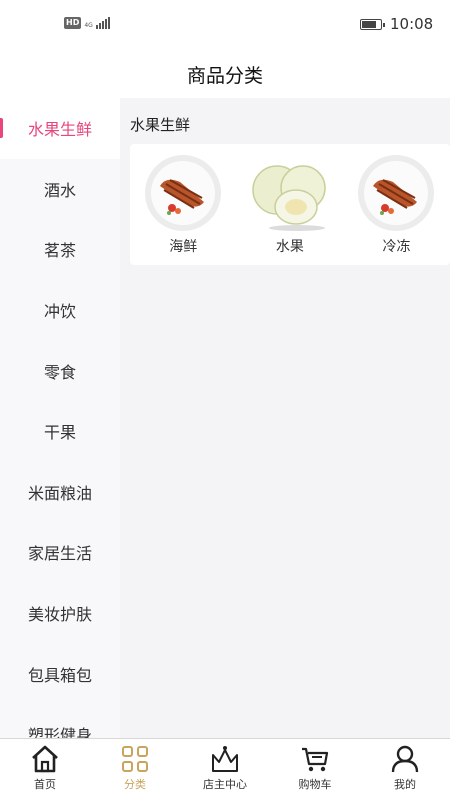  Describe the element at coordinates (60, 249) in the screenshot. I see `sidebar-item-tea: 茗茶` at that location.